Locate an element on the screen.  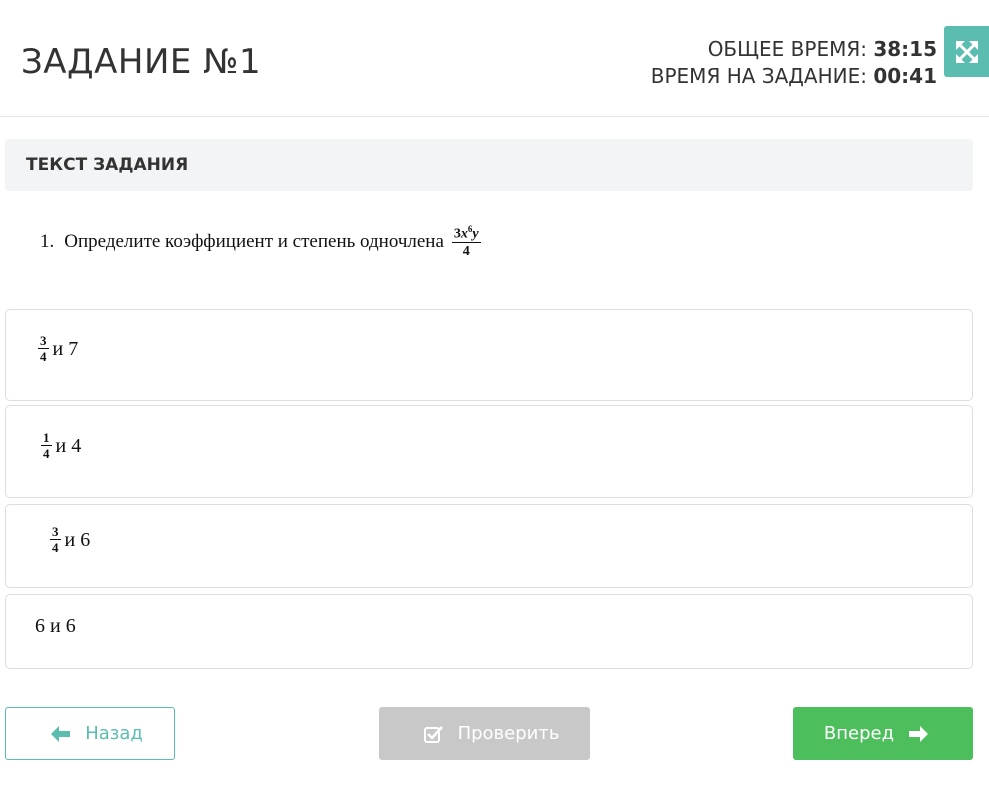
task-time: ВРЕМЯ НА ЗАДАНИЕ: 00:41 is located at coordinates (794, 76).